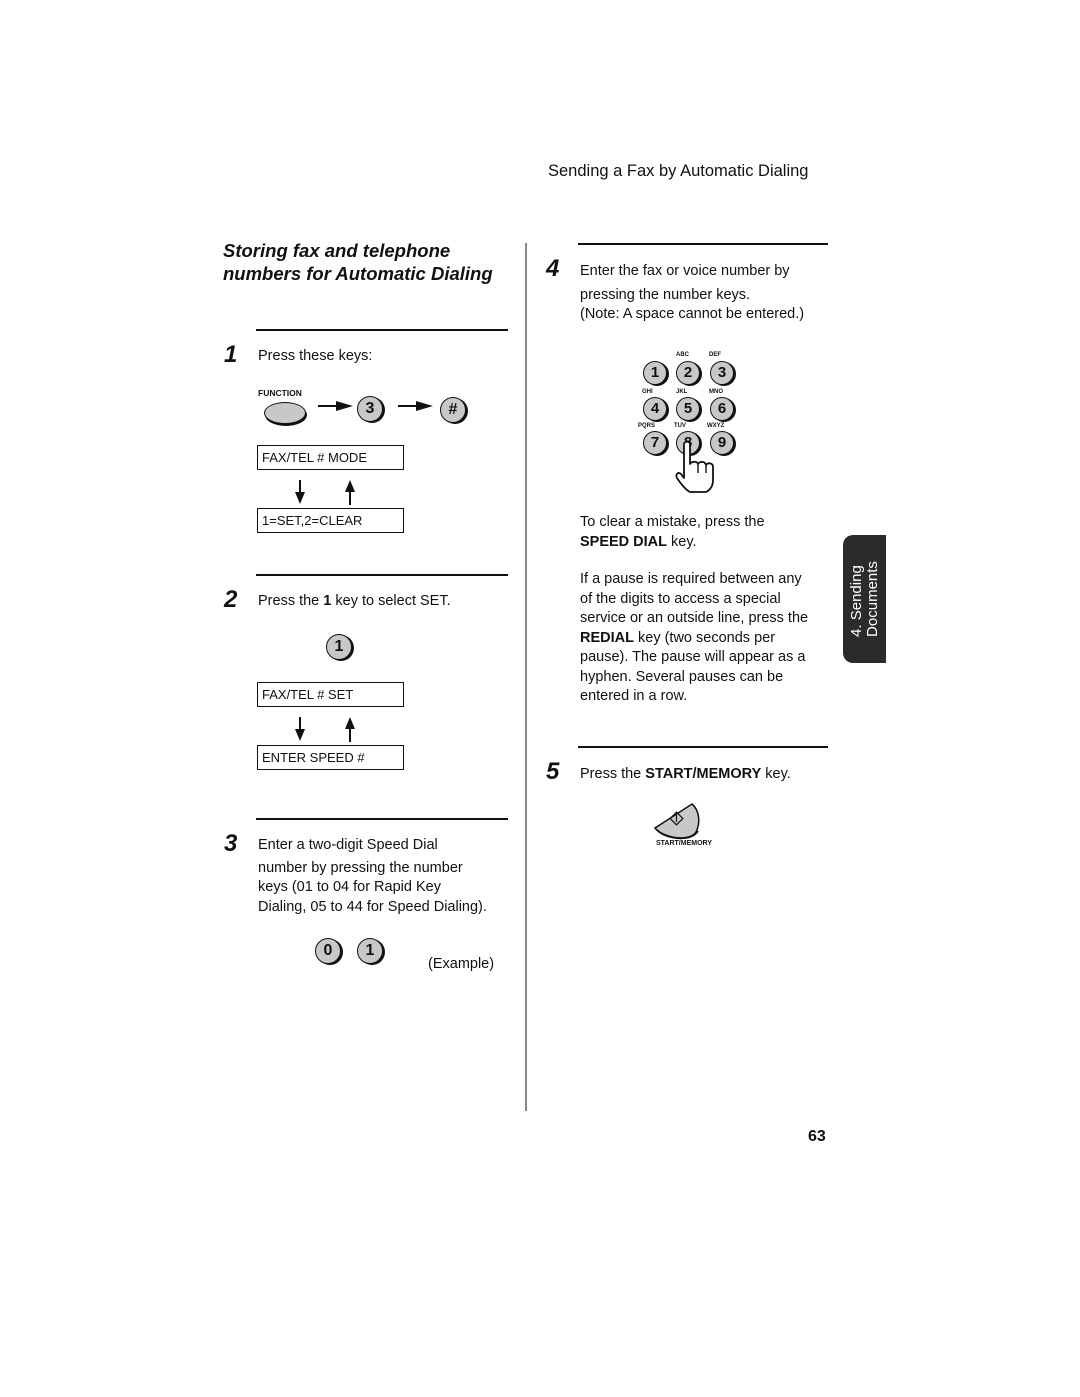  What do you see at coordinates (613, 774) in the screenshot?
I see `step-5-text-pre: Press the` at bounding box center [613, 774].